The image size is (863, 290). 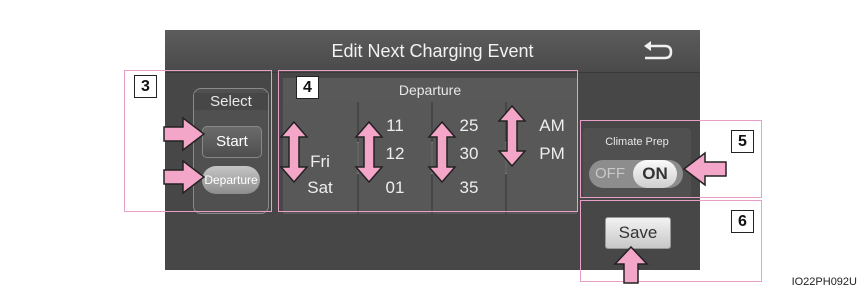 What do you see at coordinates (307, 87) in the screenshot?
I see `callout-number-4: 4` at bounding box center [307, 87].